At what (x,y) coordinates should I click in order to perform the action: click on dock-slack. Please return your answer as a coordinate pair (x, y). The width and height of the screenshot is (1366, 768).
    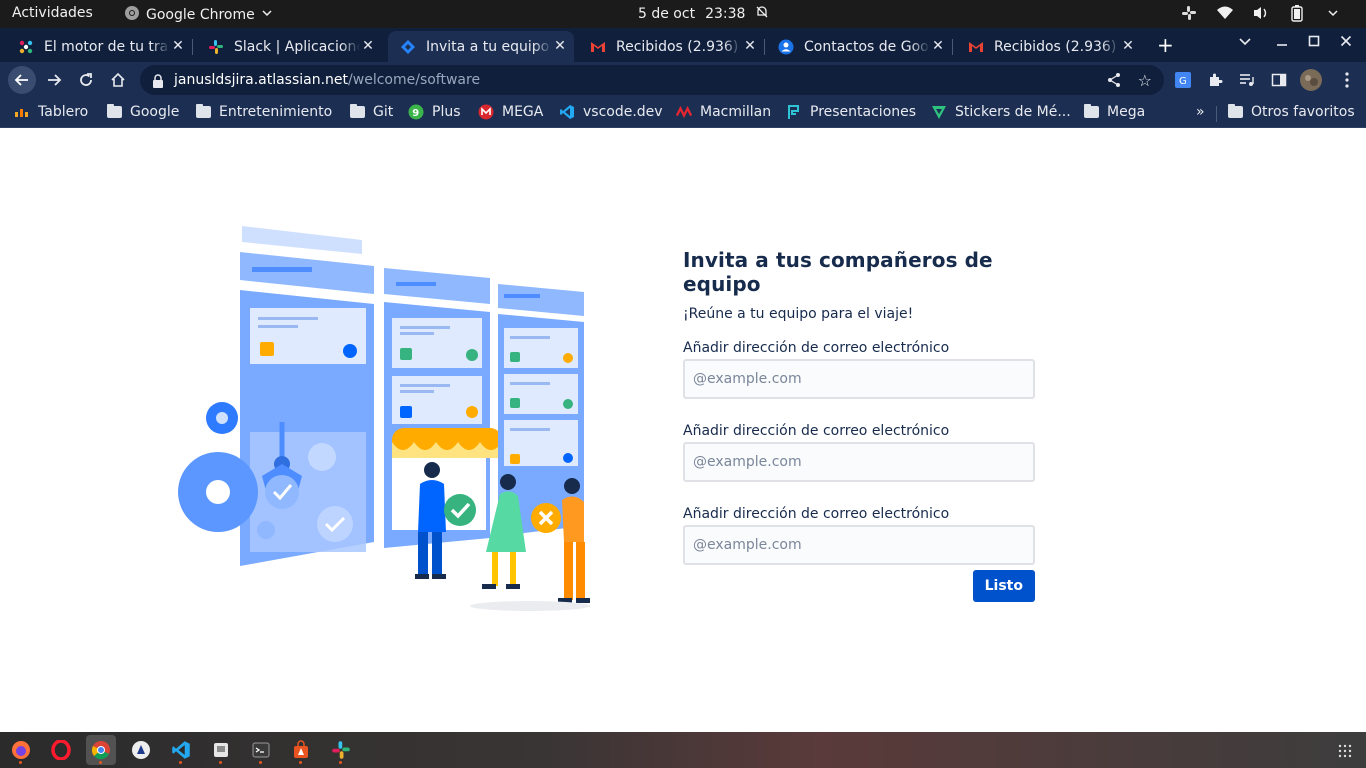
    Looking at the image, I should click on (341, 750).